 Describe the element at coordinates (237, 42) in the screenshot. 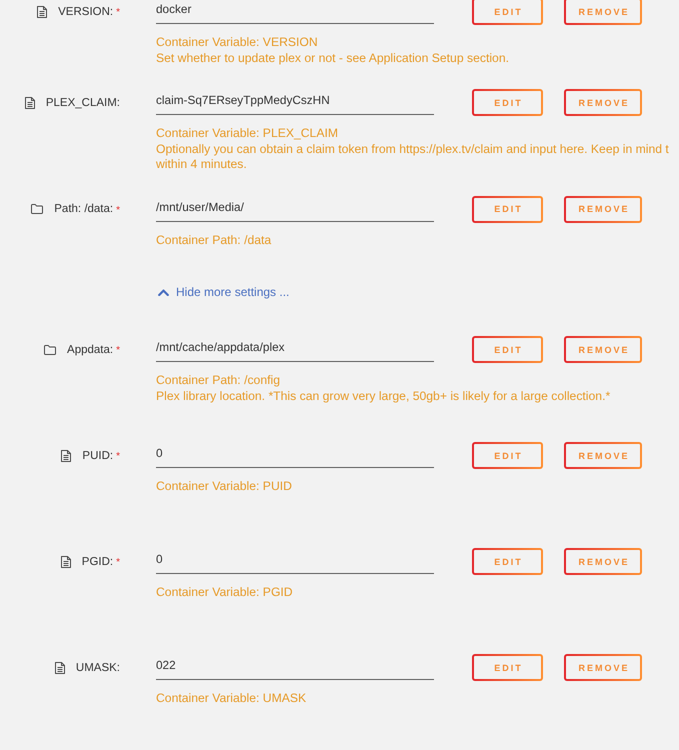

I see `field-description: Container Variable: VERSION` at that location.